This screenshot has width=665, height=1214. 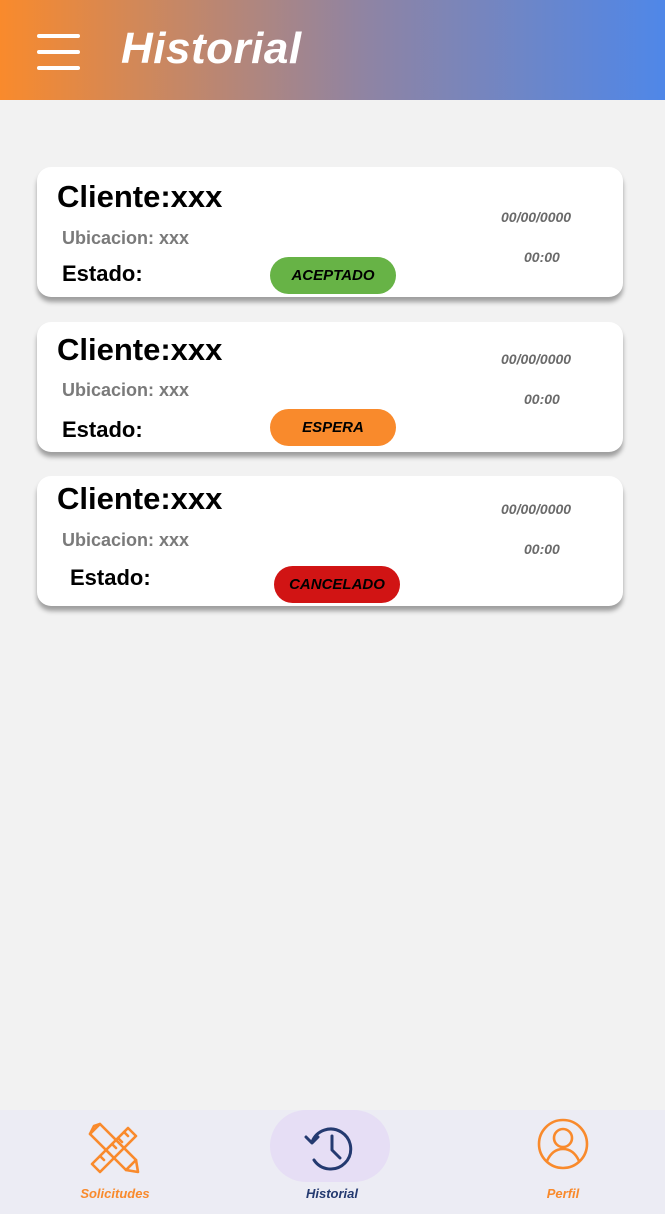 I want to click on history-icon, so click(x=328, y=1149).